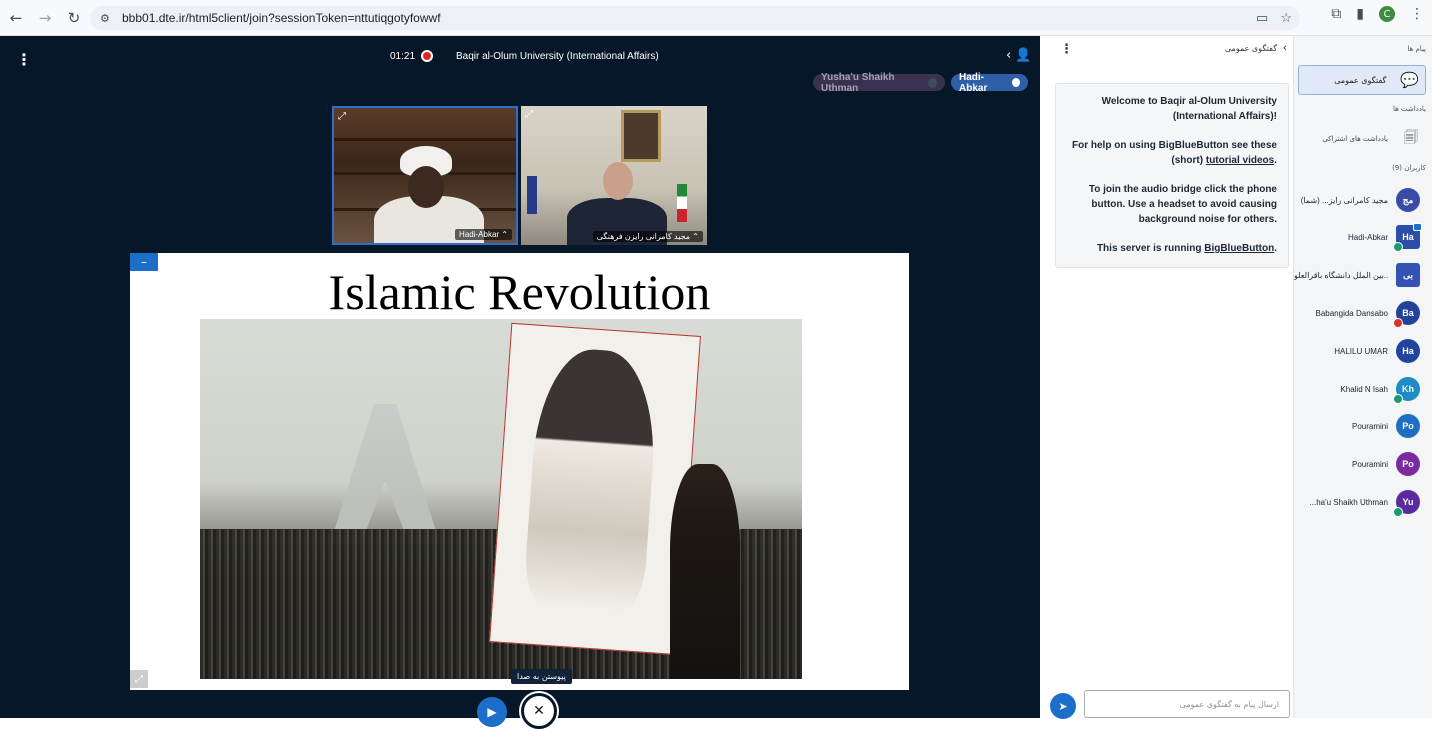  I want to click on fullscreen-presentation-icon: ⤢, so click(139, 679).